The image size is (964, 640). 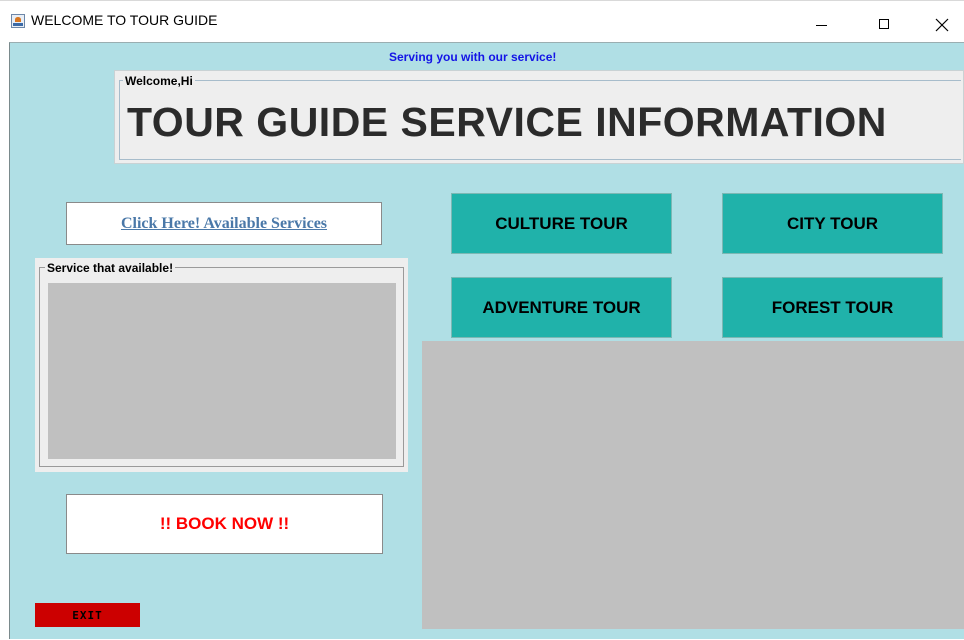 I want to click on city-tour-button: CITY TOUR, so click(x=832, y=223).